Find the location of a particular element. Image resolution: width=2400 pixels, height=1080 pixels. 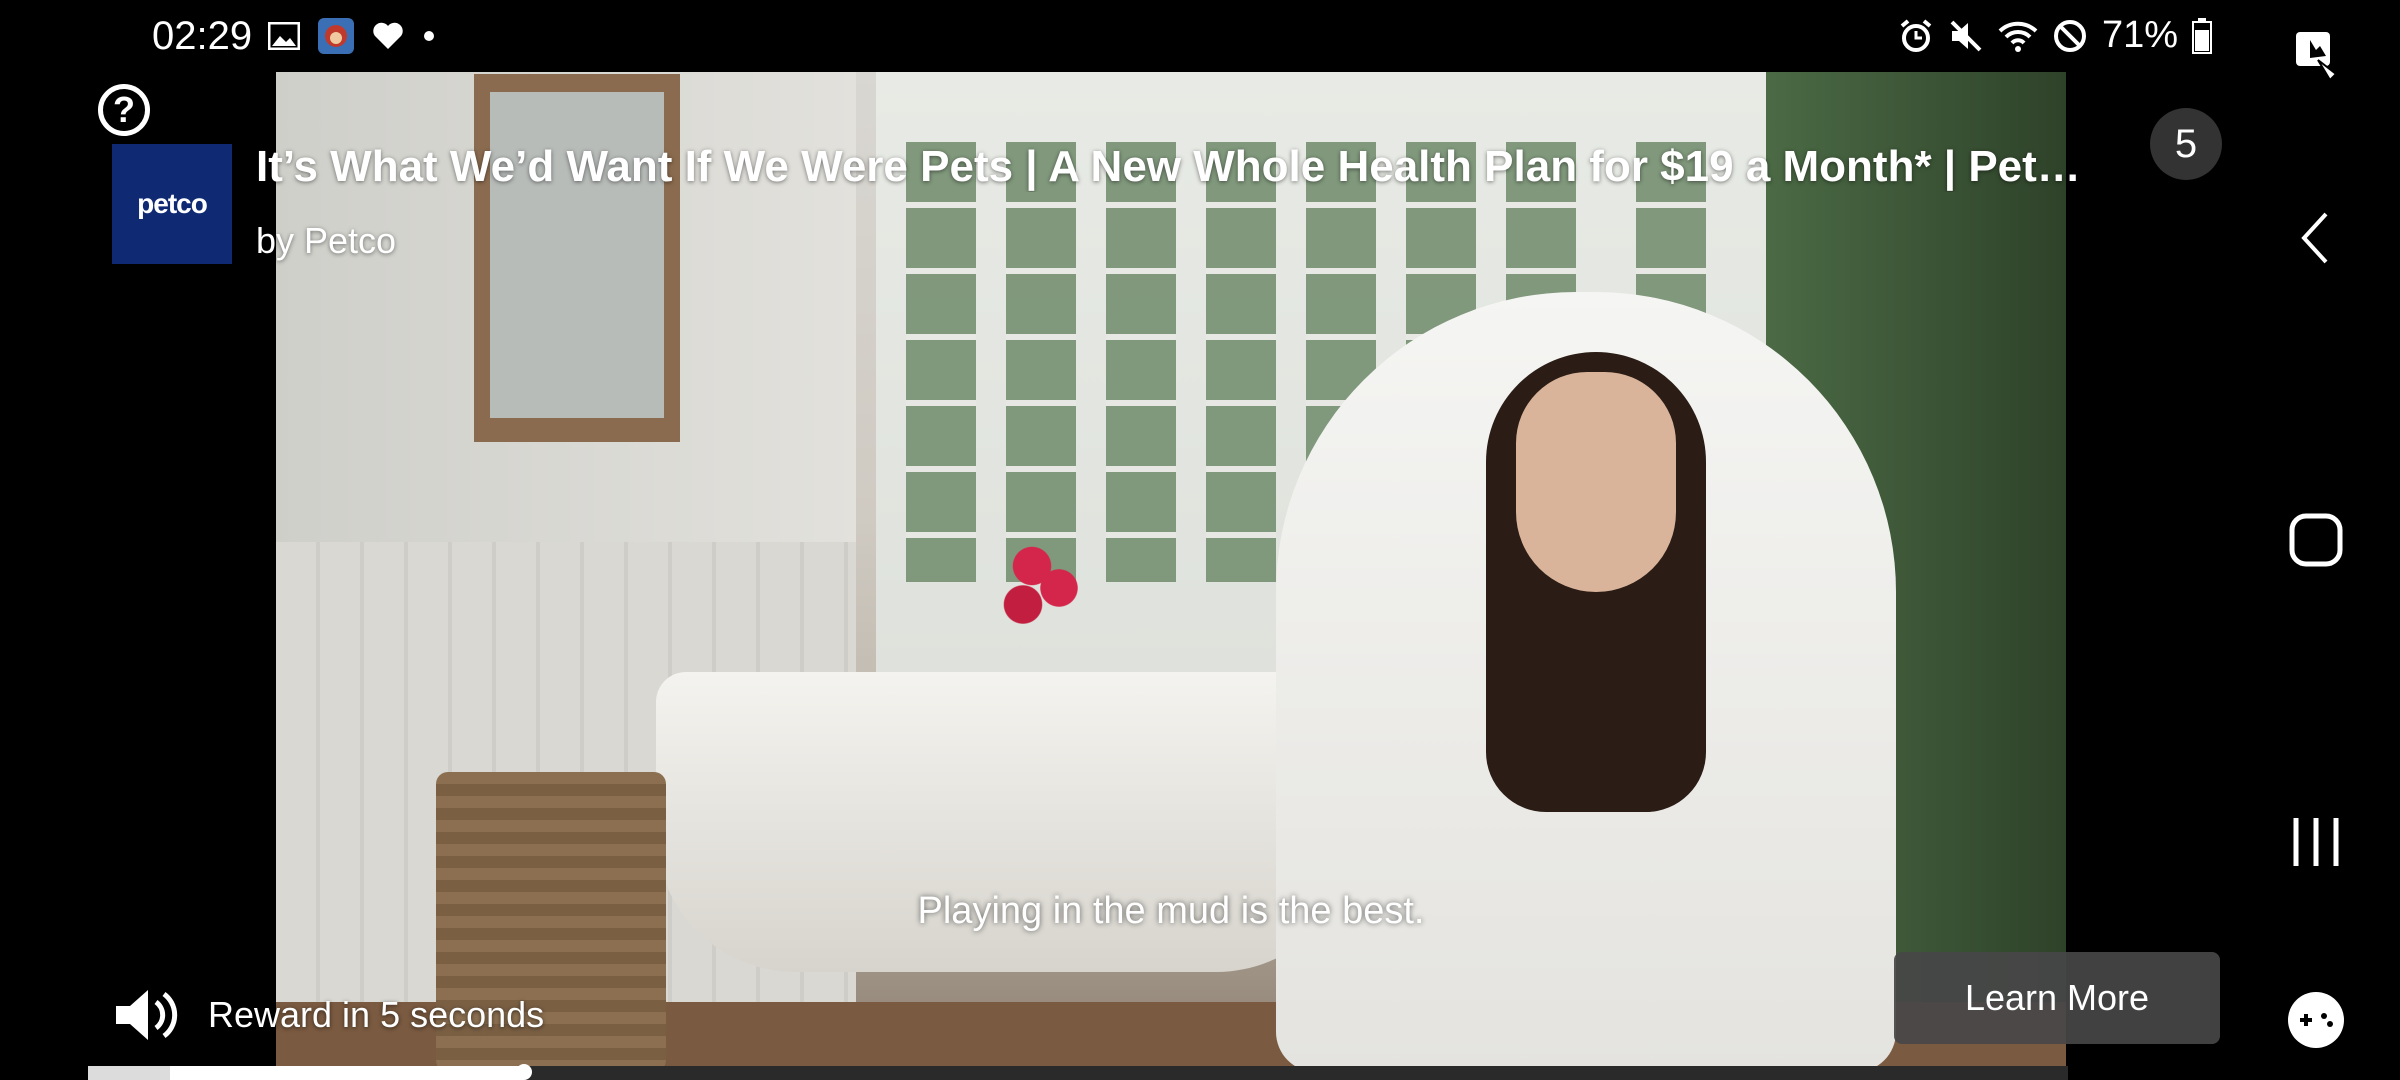

learn-more-button: Learn More is located at coordinates (2057, 998).